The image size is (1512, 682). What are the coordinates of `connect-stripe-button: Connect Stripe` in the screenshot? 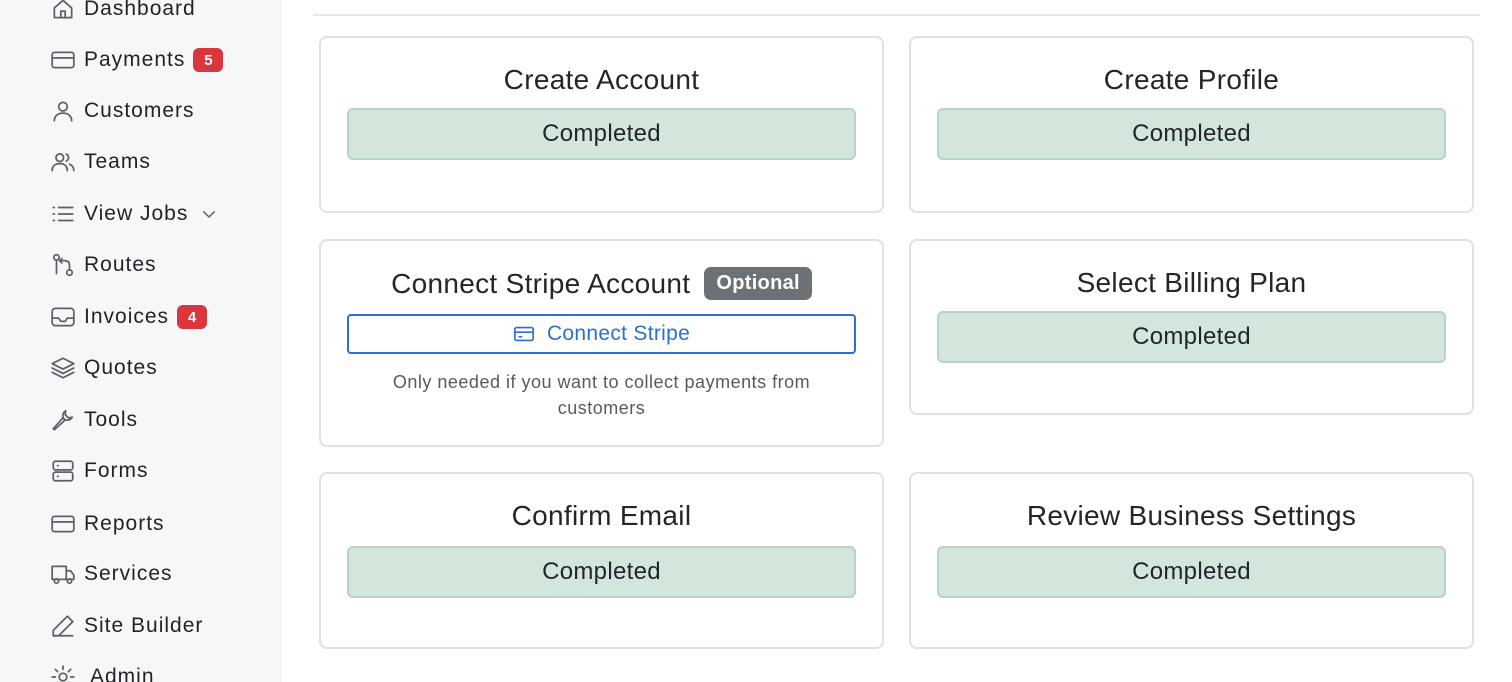 It's located at (601, 334).